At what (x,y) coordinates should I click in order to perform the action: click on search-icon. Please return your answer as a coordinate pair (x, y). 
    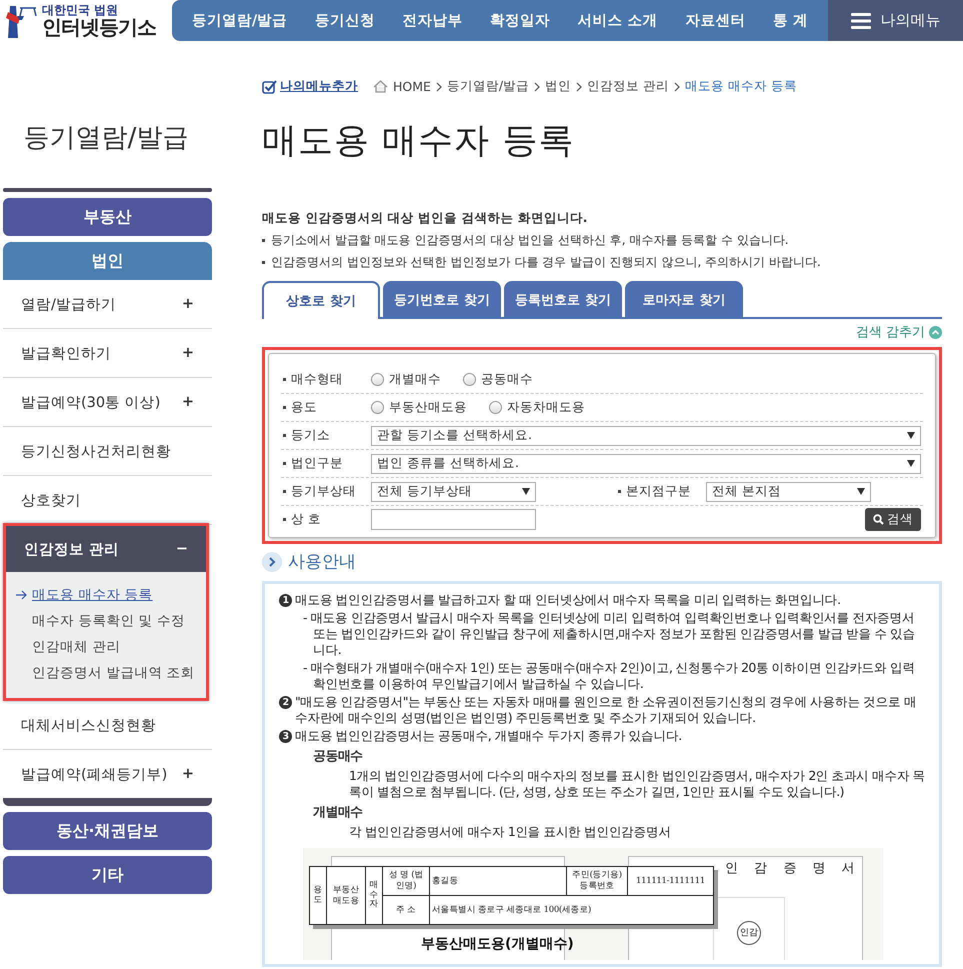
    Looking at the image, I should click on (878, 519).